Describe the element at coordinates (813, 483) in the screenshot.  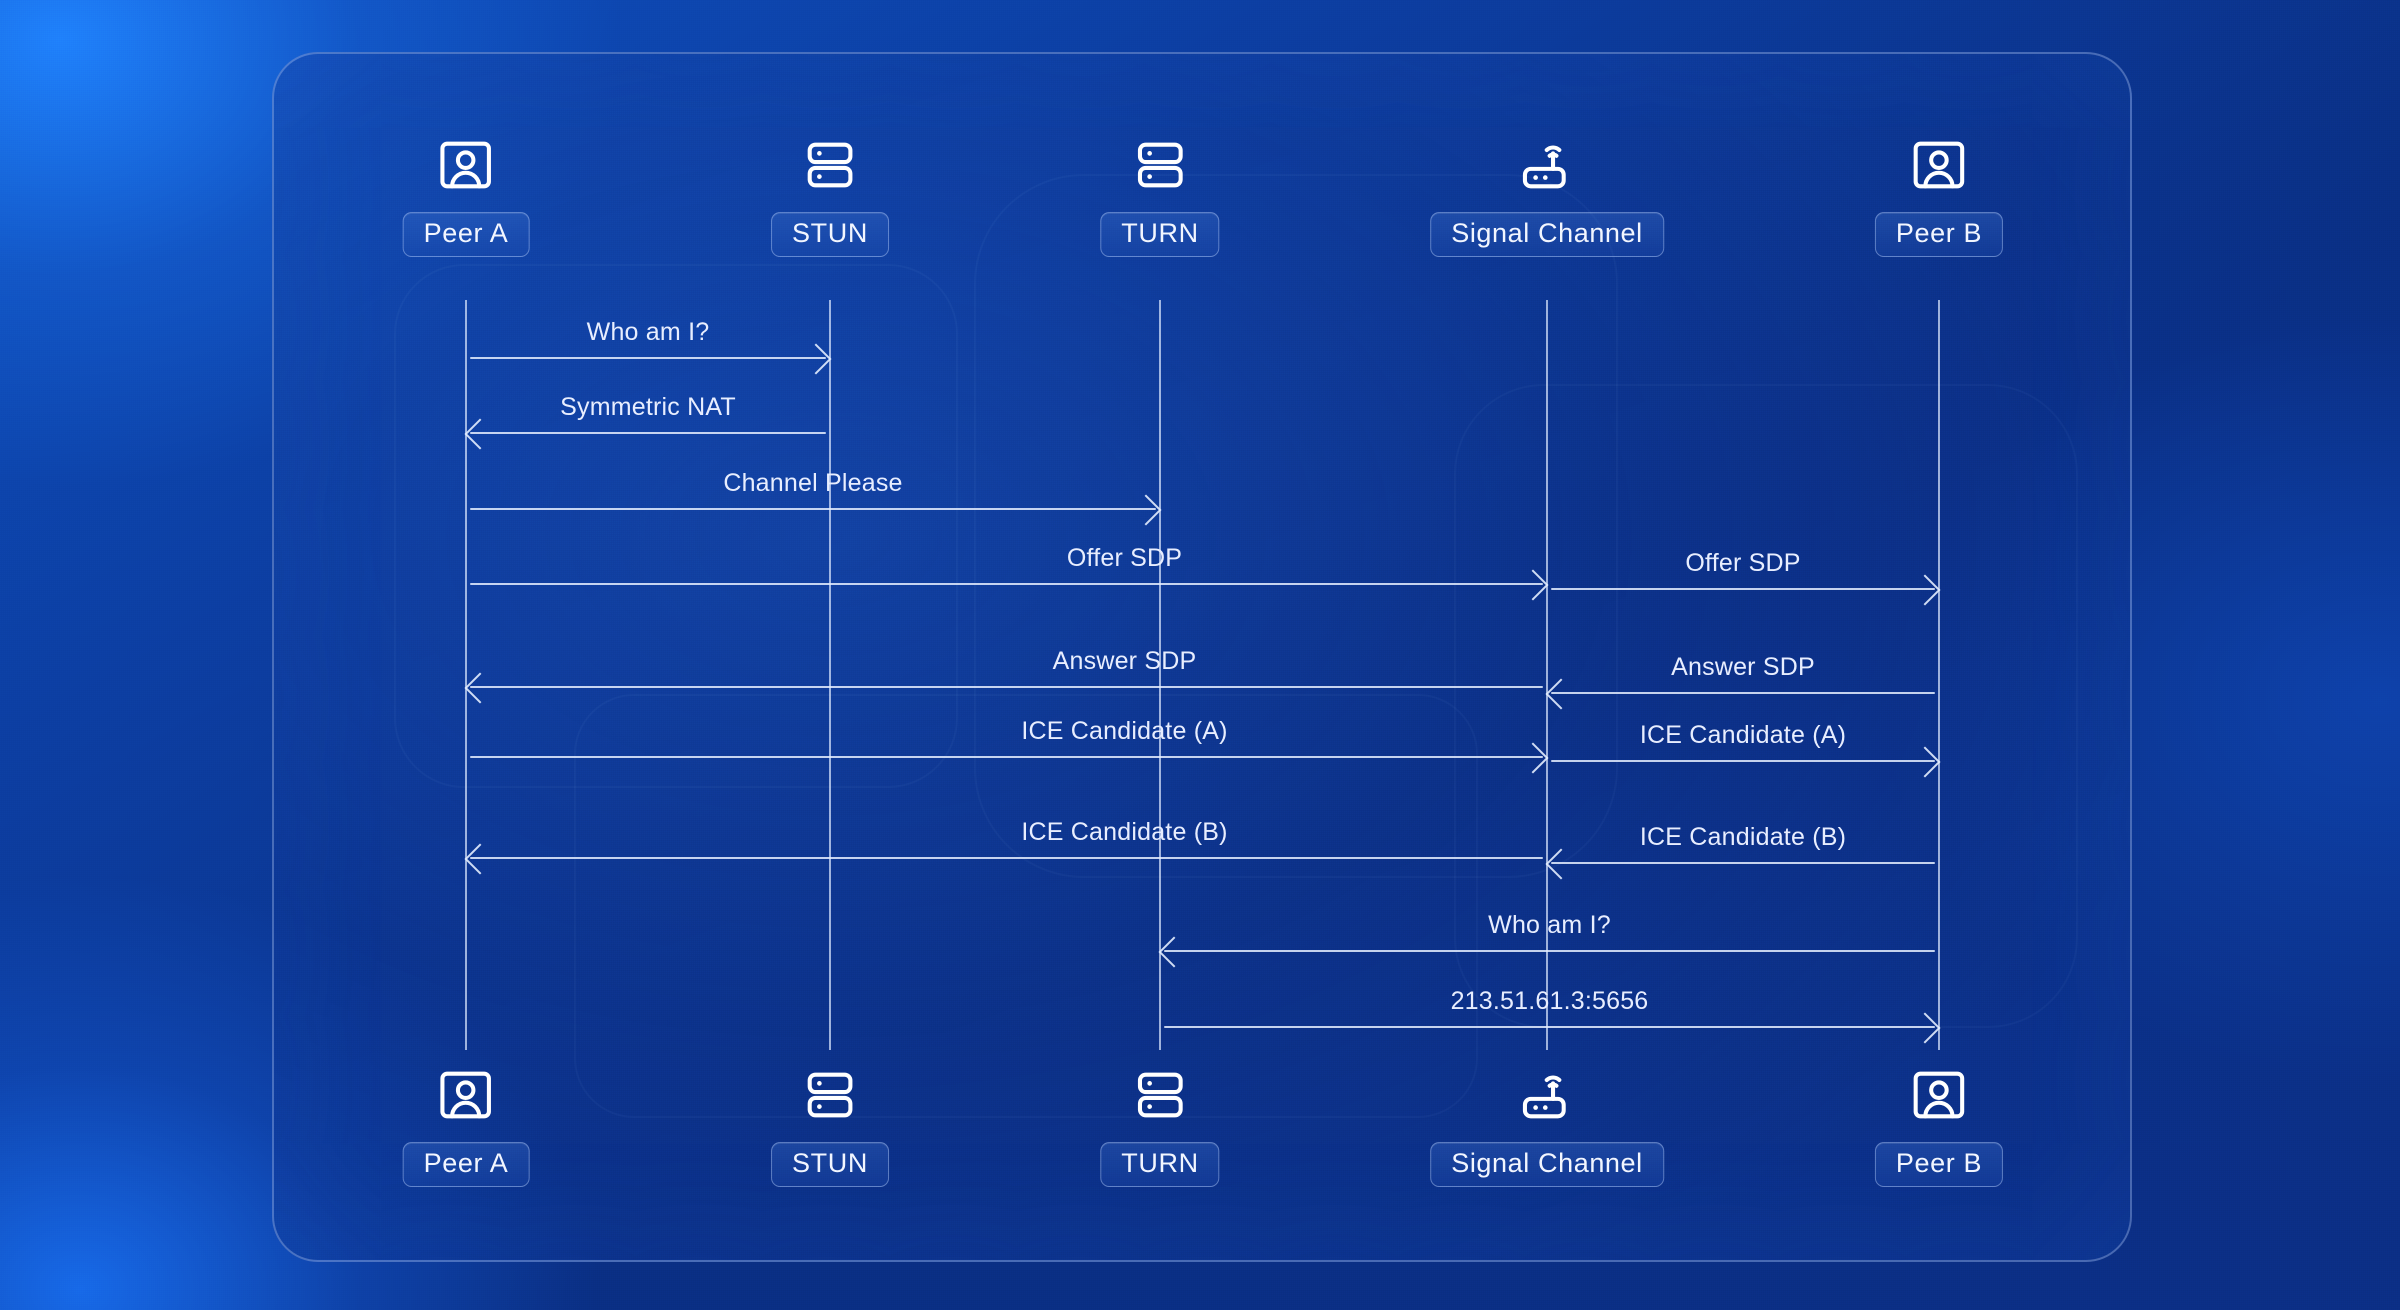
I see `message-label: Channel Please` at that location.